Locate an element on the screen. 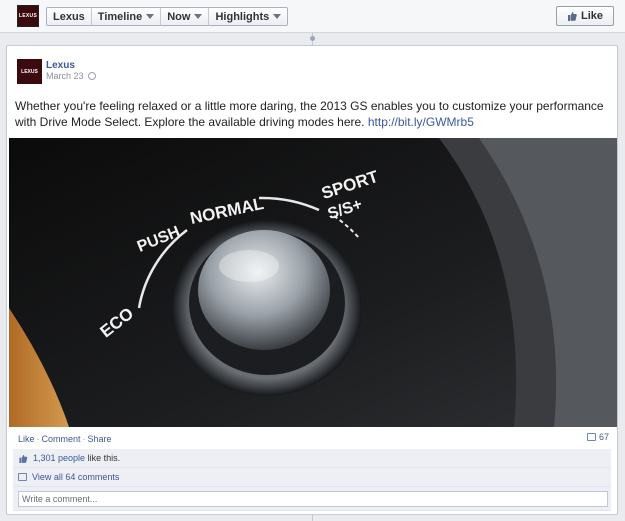 Image resolution: width=625 pixels, height=521 pixels. globe-icon is located at coordinates (91, 76).